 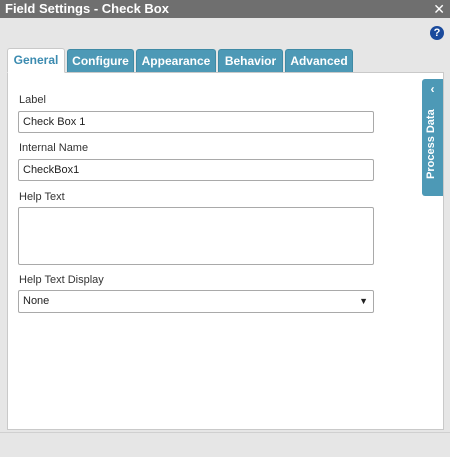 I want to click on close-icon: ✕, so click(x=439, y=9).